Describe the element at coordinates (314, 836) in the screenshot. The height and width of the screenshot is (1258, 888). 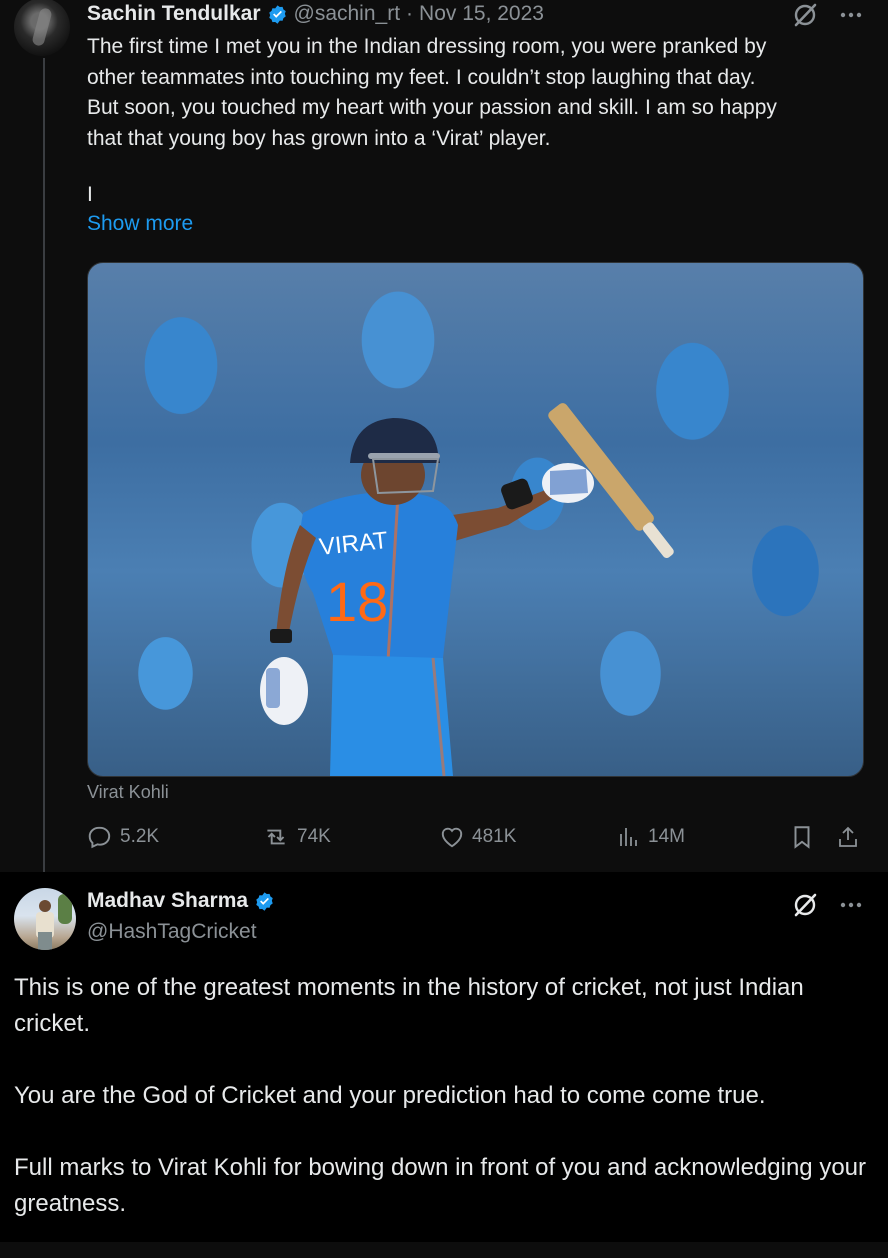
I see `repost-count: 74K` at that location.